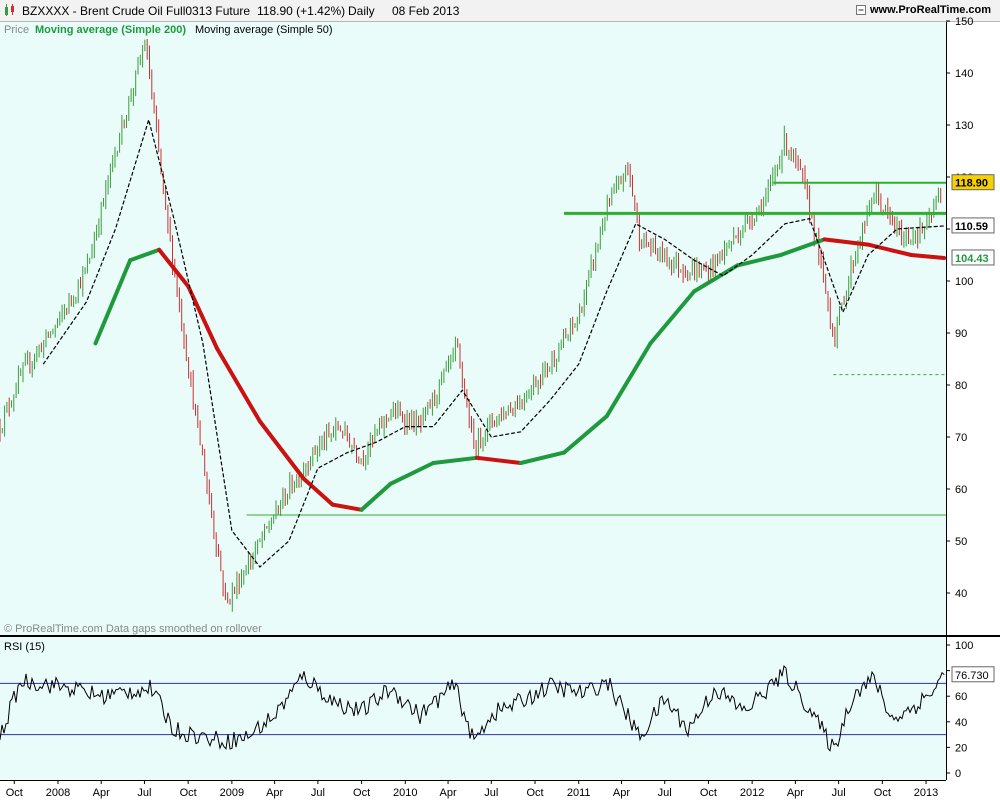 This screenshot has height=800, width=1000. What do you see at coordinates (972, 259) in the screenshot?
I see `ma200-tag: 104.43` at bounding box center [972, 259].